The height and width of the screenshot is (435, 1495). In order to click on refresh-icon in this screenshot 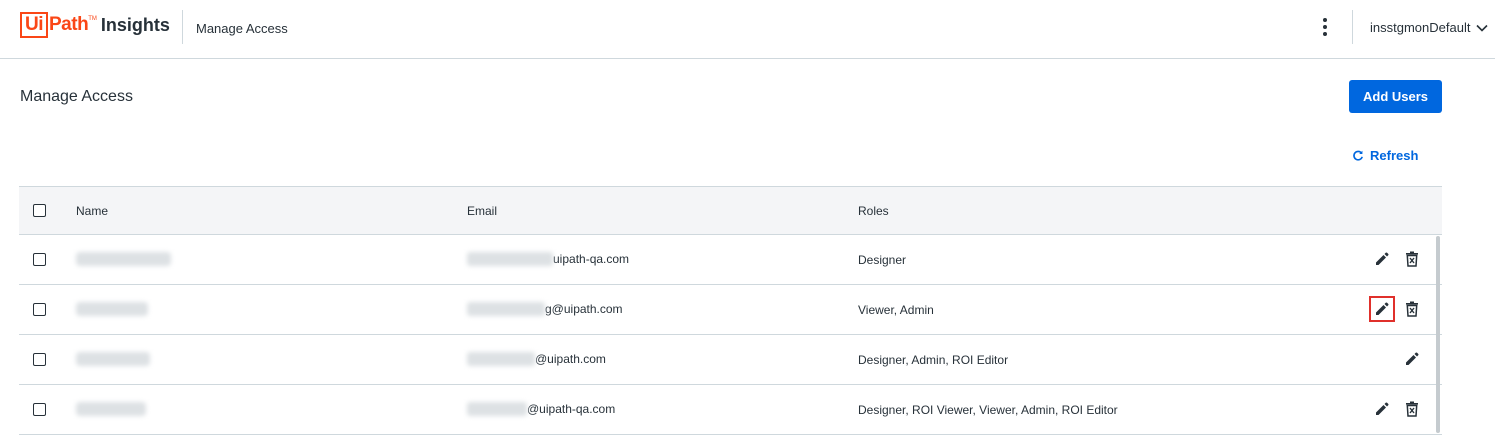, I will do `click(1358, 155)`.